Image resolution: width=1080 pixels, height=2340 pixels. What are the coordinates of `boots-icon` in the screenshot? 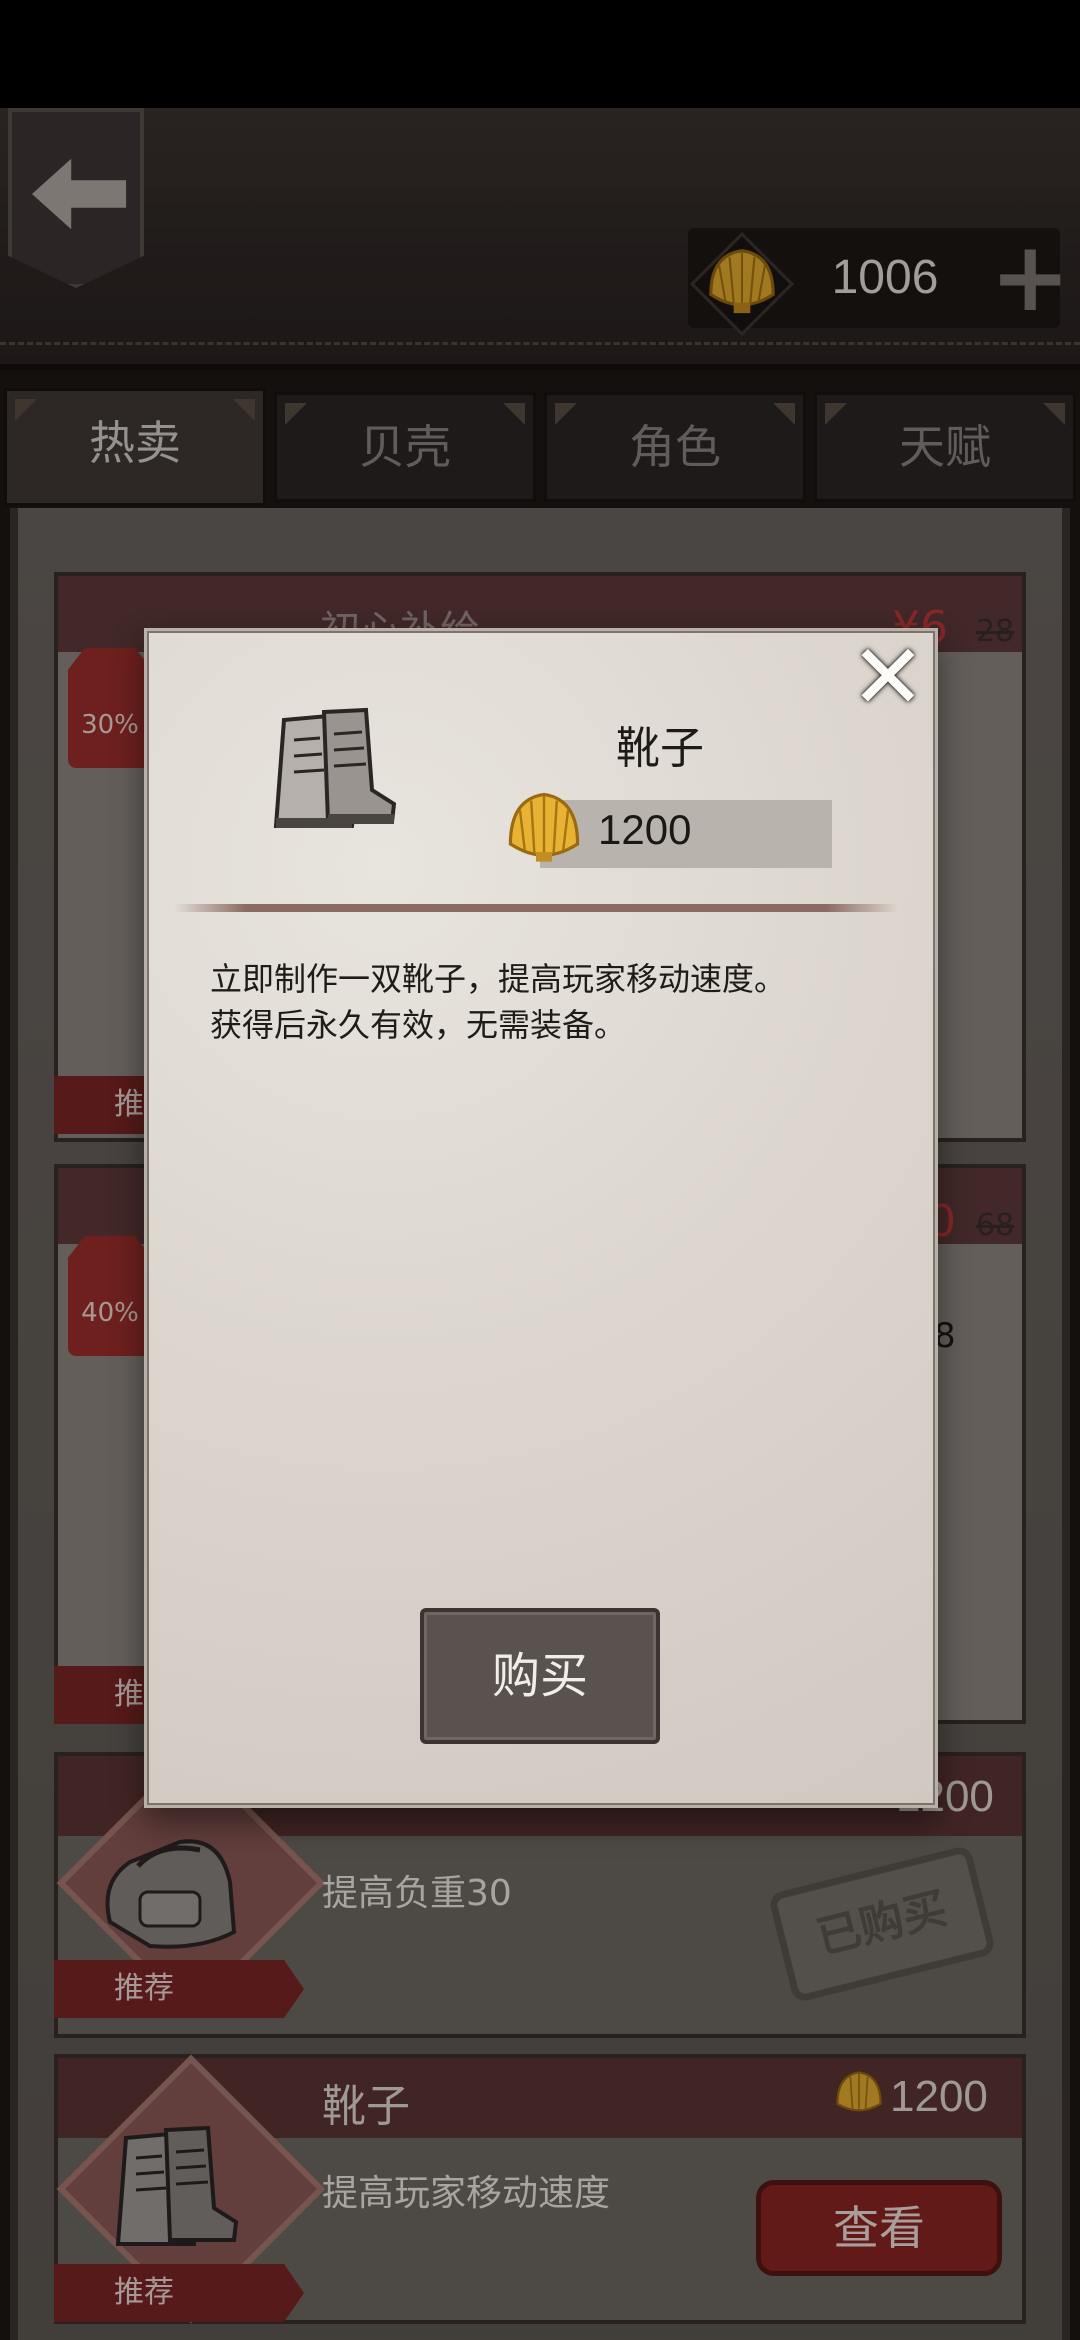 It's located at (335, 767).